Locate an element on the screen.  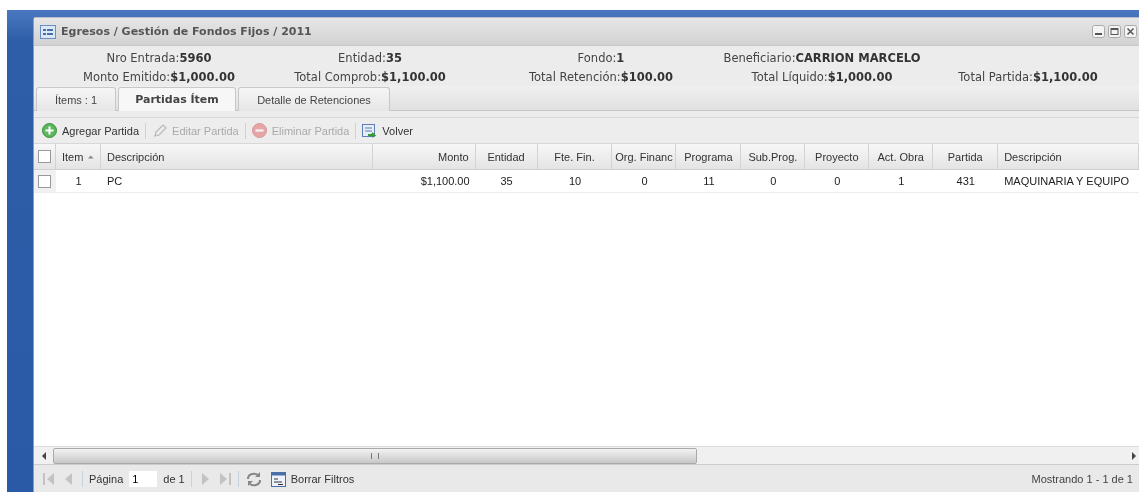
pencil-icon is located at coordinates (160, 130).